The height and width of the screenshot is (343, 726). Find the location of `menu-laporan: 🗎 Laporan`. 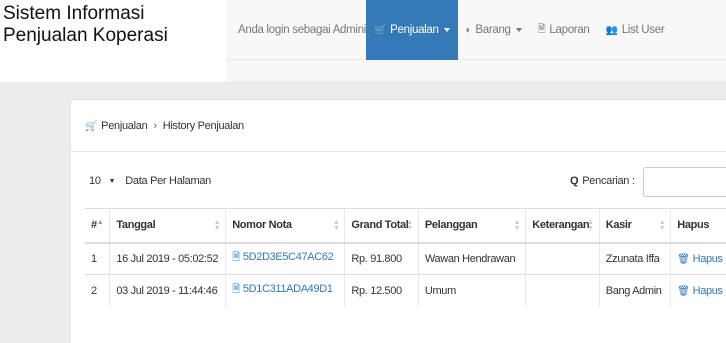

menu-laporan: 🗎 Laporan is located at coordinates (564, 30).